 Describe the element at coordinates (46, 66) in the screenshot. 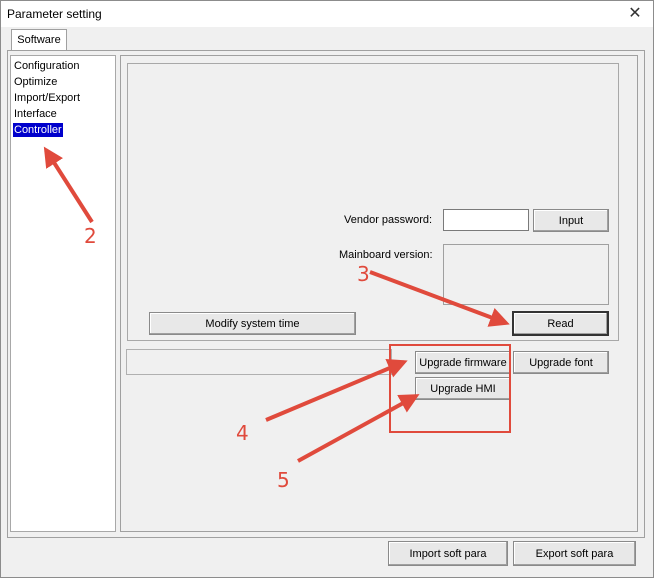

I see `sidebar-item-configuration: Configuration` at that location.